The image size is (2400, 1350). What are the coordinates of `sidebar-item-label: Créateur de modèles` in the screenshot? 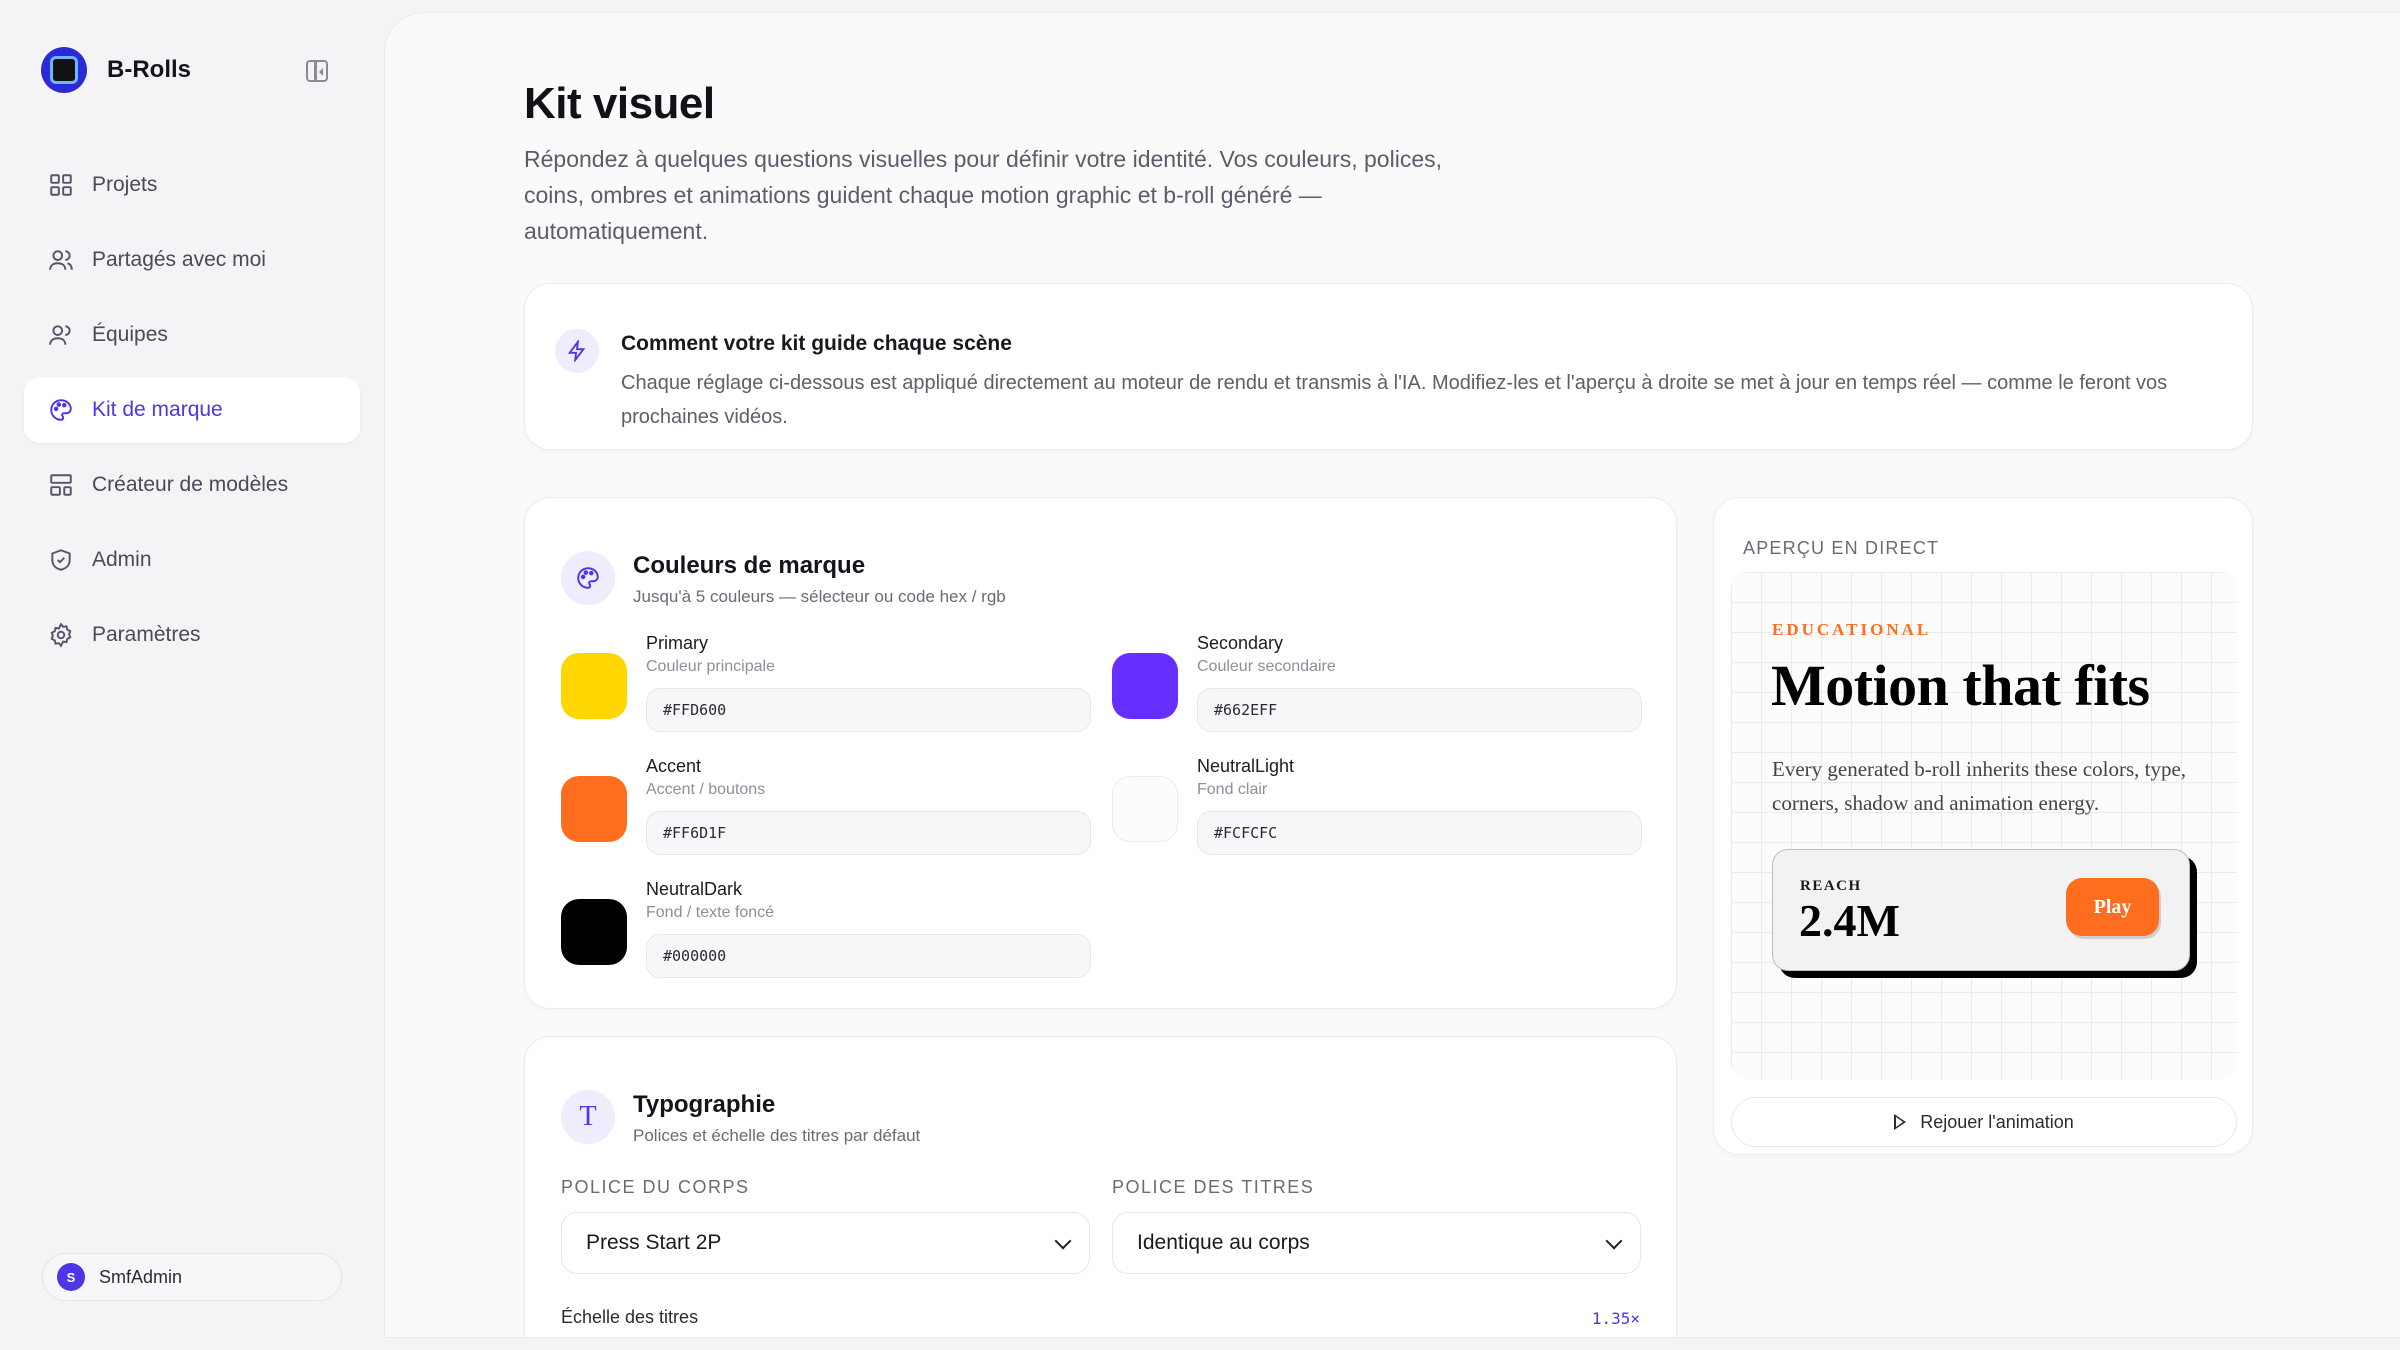 It's located at (190, 484).